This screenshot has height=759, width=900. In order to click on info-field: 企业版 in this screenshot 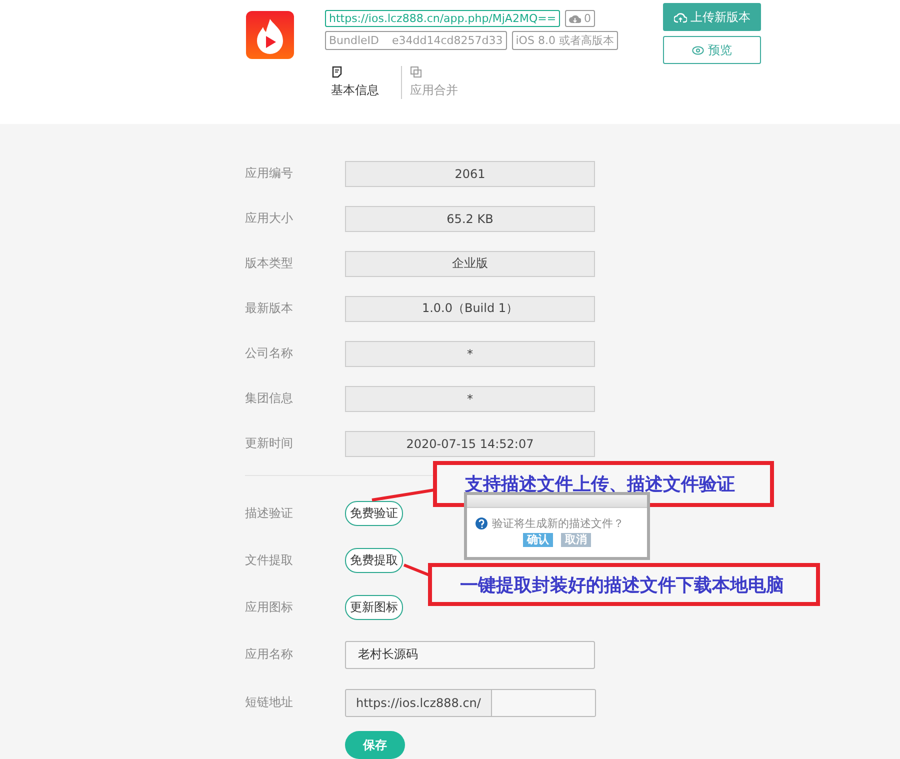, I will do `click(470, 263)`.